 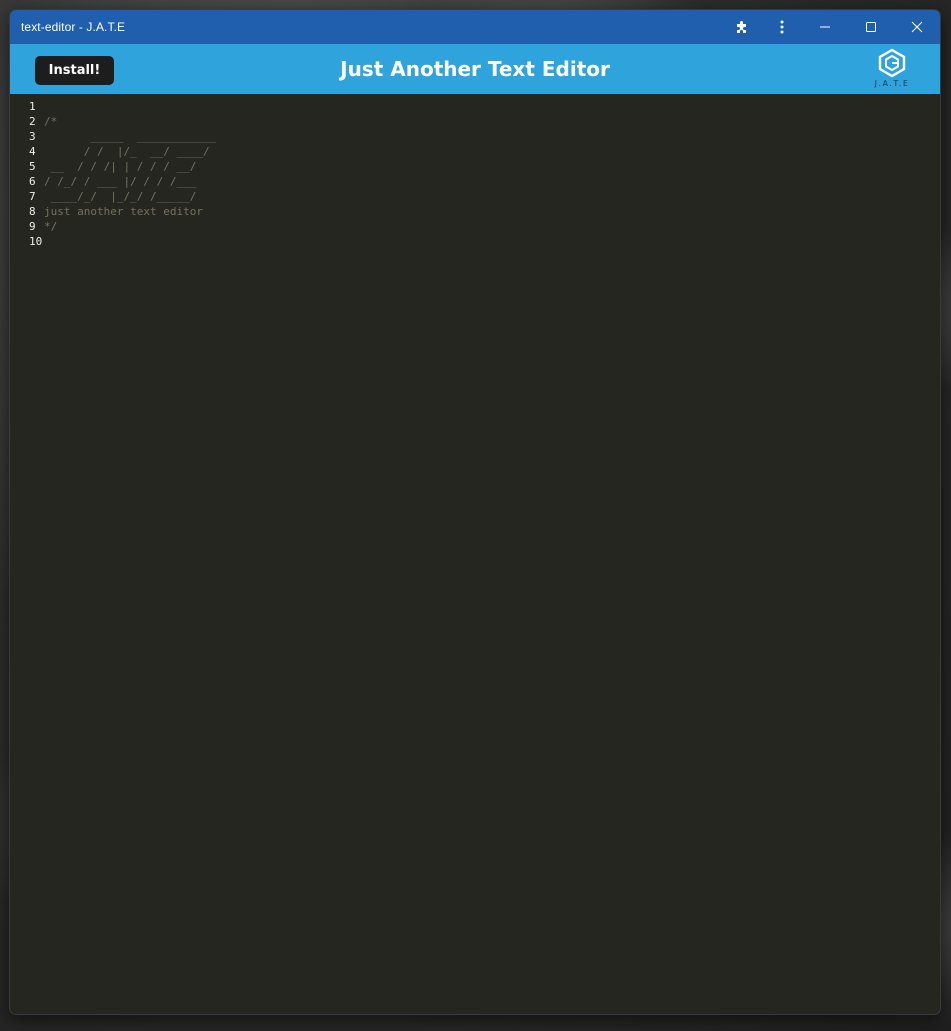 What do you see at coordinates (892, 63) in the screenshot?
I see `jate-logo-icon` at bounding box center [892, 63].